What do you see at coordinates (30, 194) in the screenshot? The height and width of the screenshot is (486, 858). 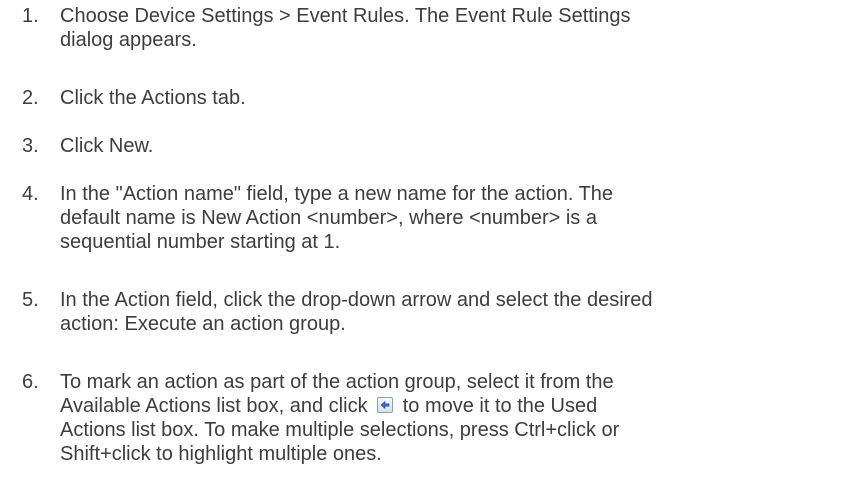 I see `step-number: 4.` at bounding box center [30, 194].